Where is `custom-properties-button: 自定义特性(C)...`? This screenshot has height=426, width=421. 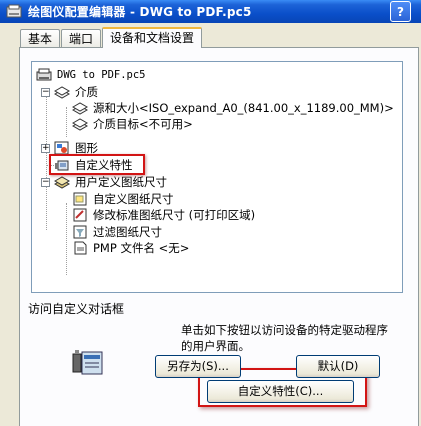
custom-properties-button: 自定义特性(C)... is located at coordinates (280, 391).